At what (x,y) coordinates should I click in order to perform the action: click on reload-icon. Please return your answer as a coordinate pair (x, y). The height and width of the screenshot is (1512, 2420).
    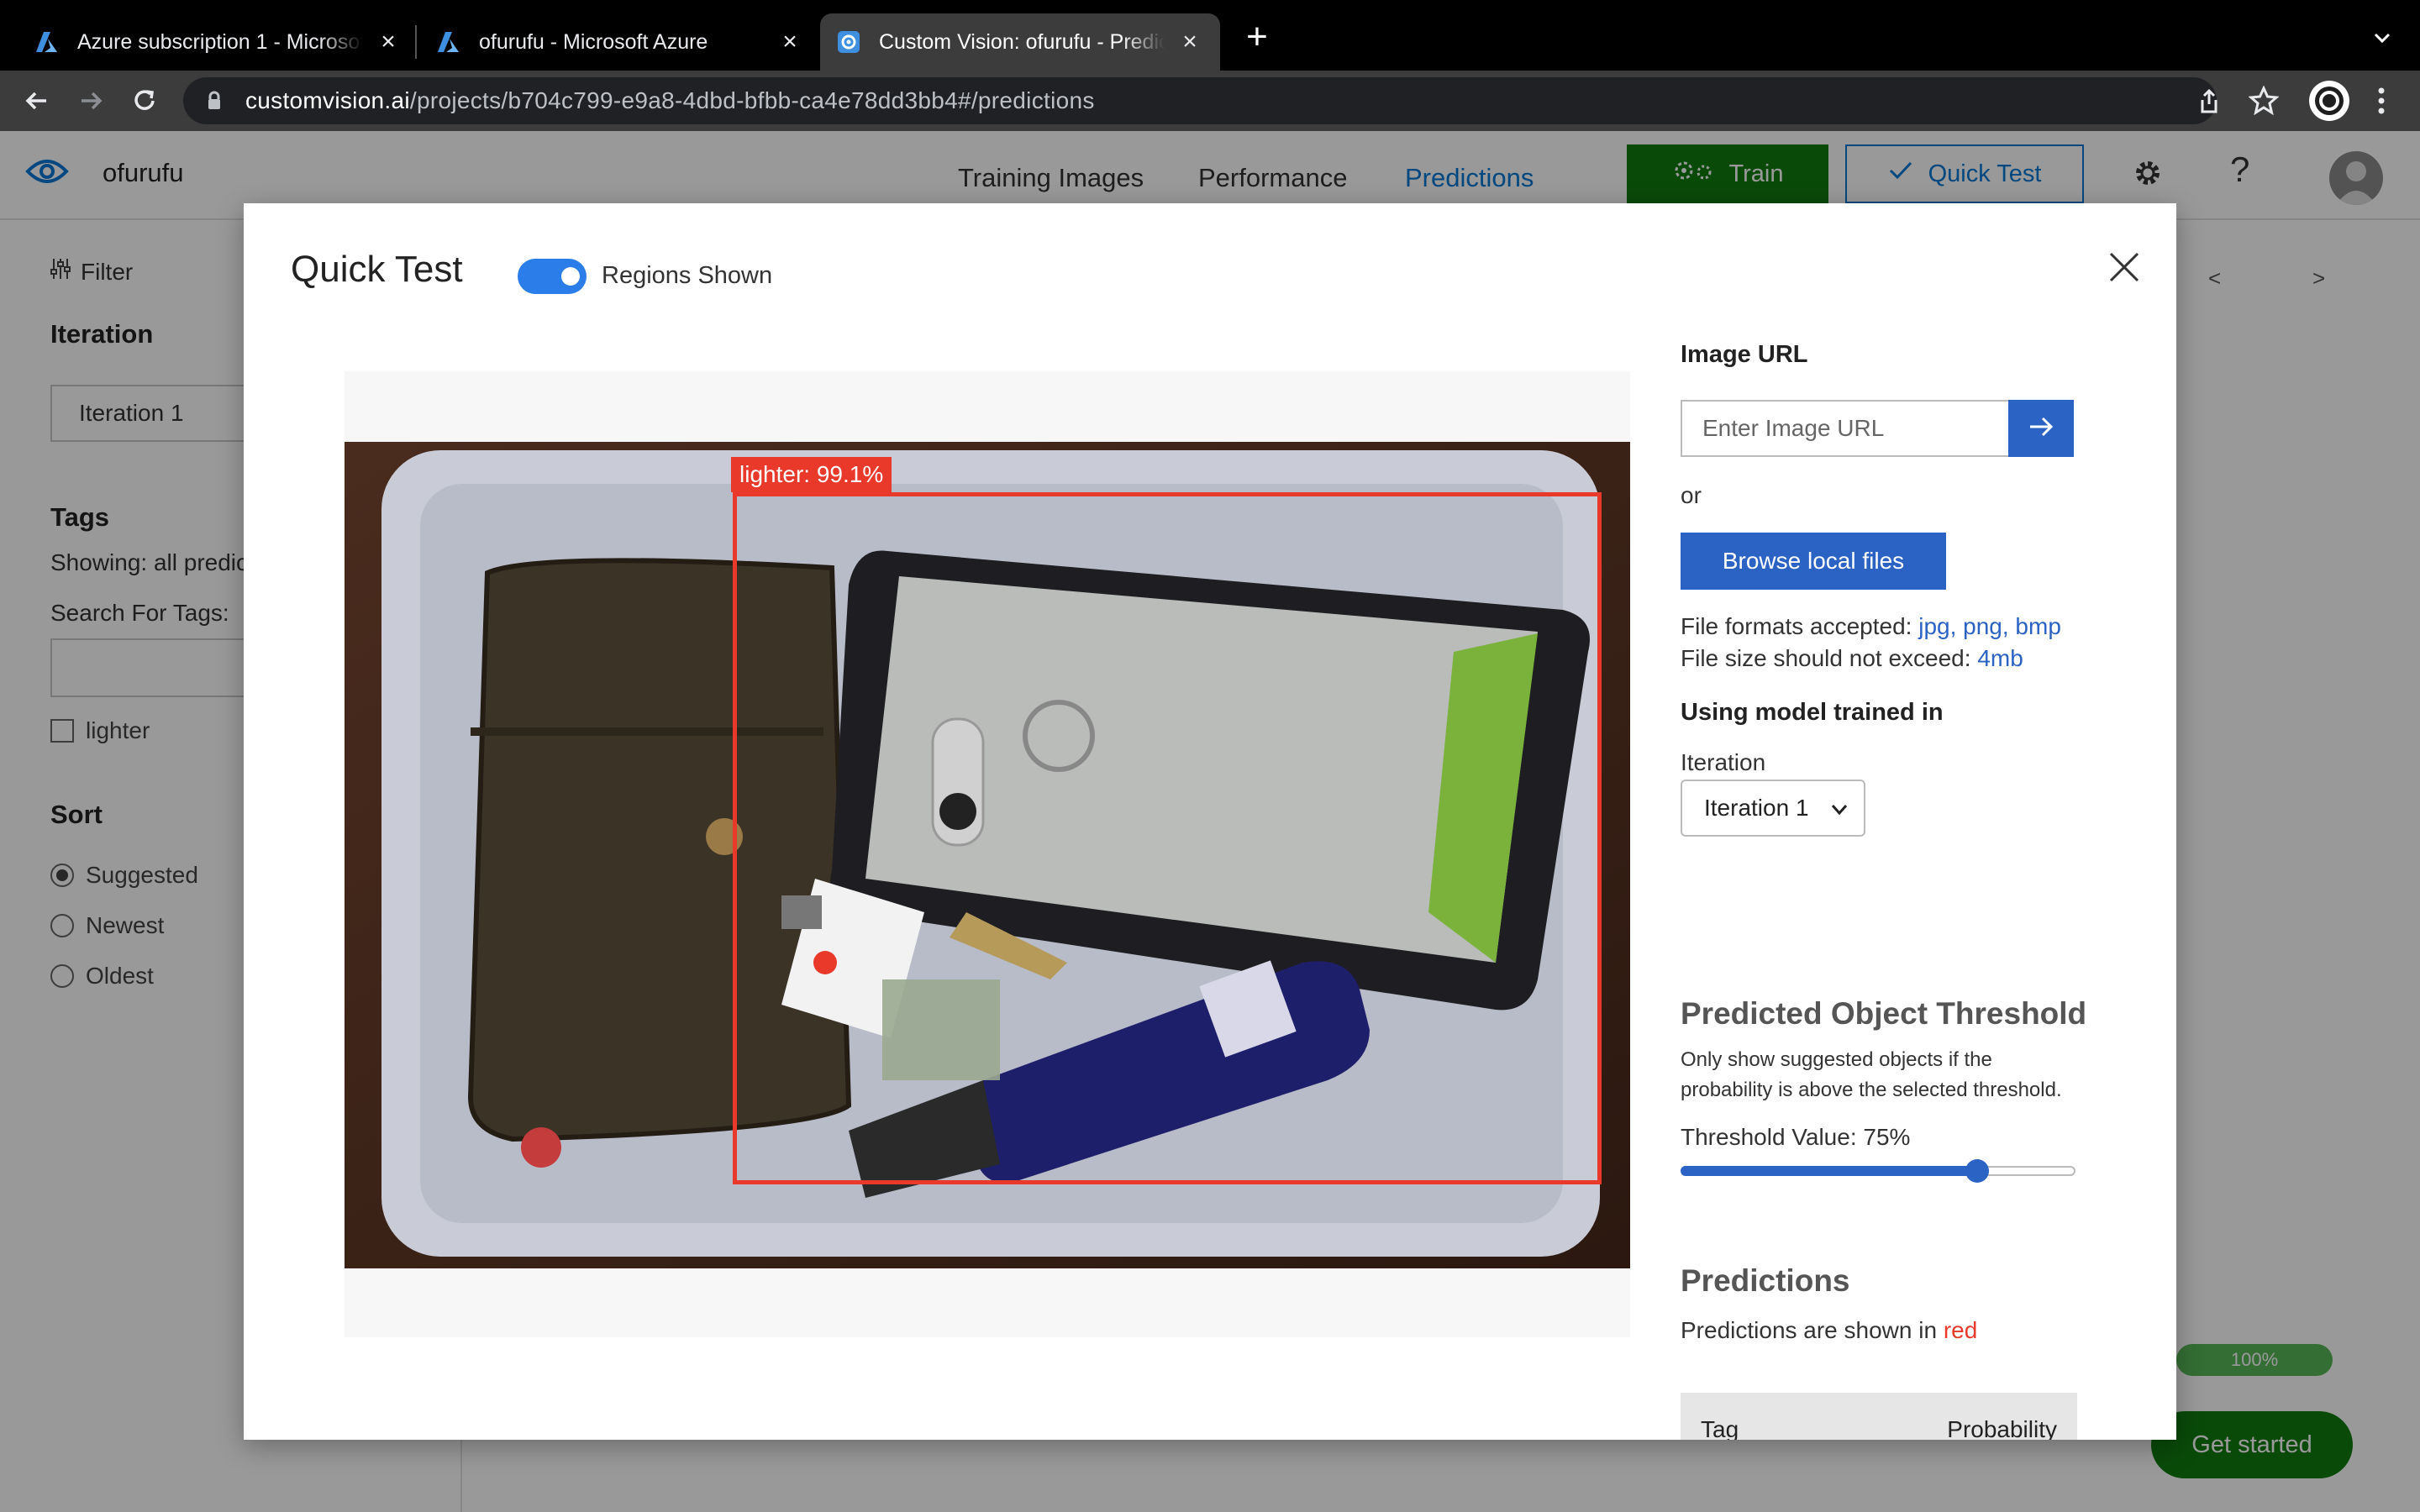
    Looking at the image, I should click on (144, 101).